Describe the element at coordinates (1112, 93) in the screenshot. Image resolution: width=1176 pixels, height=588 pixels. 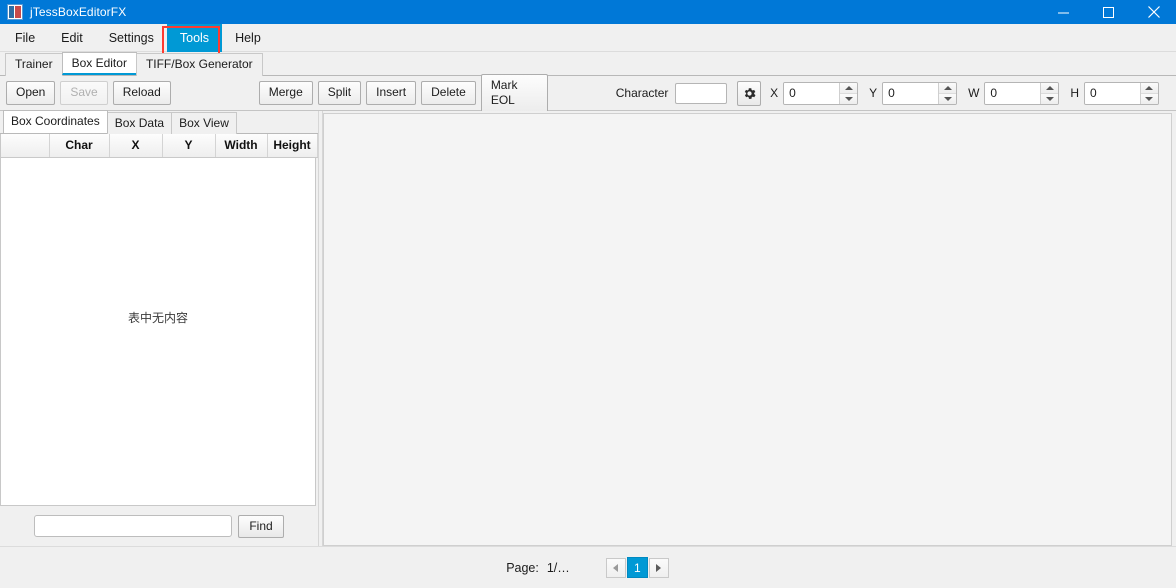
I see `h-input` at that location.